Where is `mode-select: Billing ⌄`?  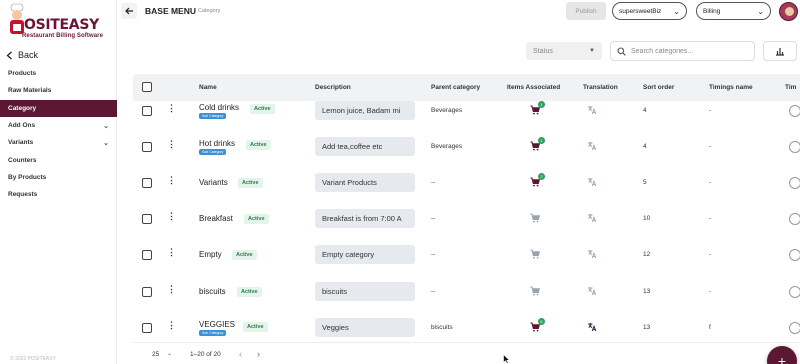
mode-select: Billing ⌄ is located at coordinates (733, 11).